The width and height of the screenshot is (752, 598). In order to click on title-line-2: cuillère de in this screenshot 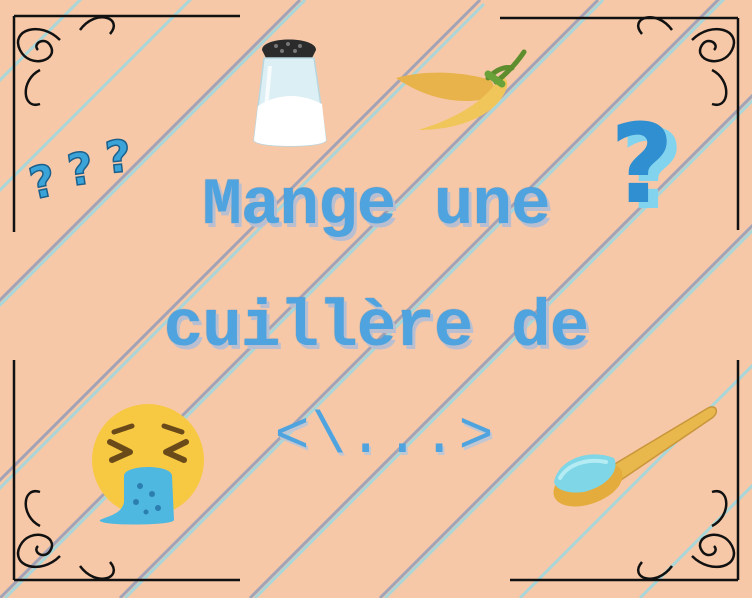, I will do `click(376, 327)`.